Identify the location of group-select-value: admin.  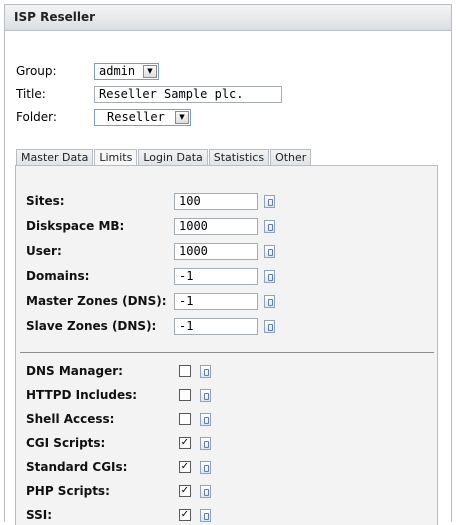
(117, 71).